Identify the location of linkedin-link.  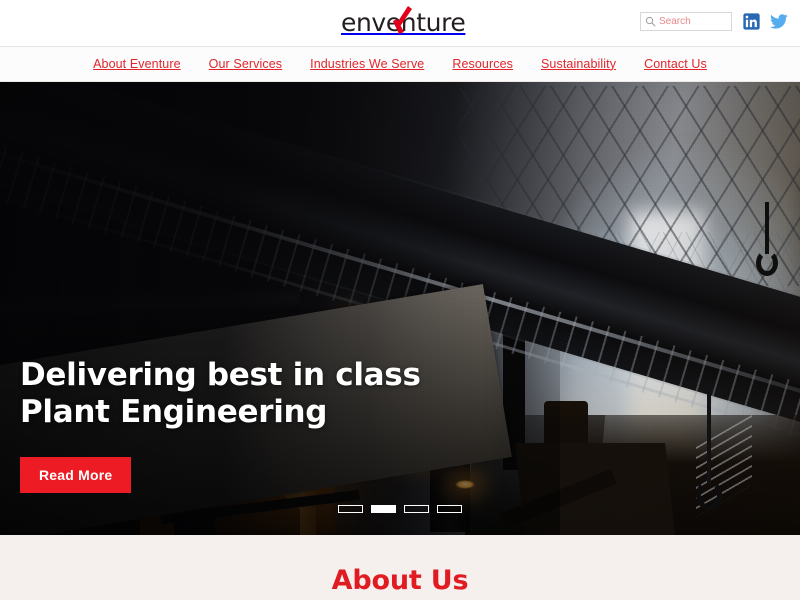
(751, 21).